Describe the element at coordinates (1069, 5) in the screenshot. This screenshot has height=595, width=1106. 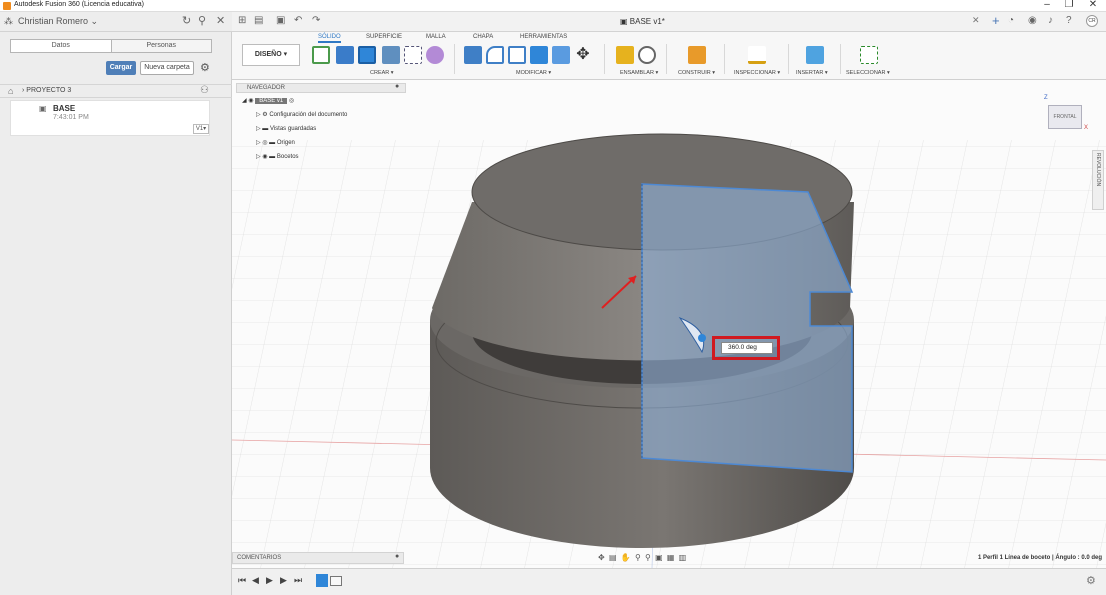
I see `maximize-button: ❐` at that location.